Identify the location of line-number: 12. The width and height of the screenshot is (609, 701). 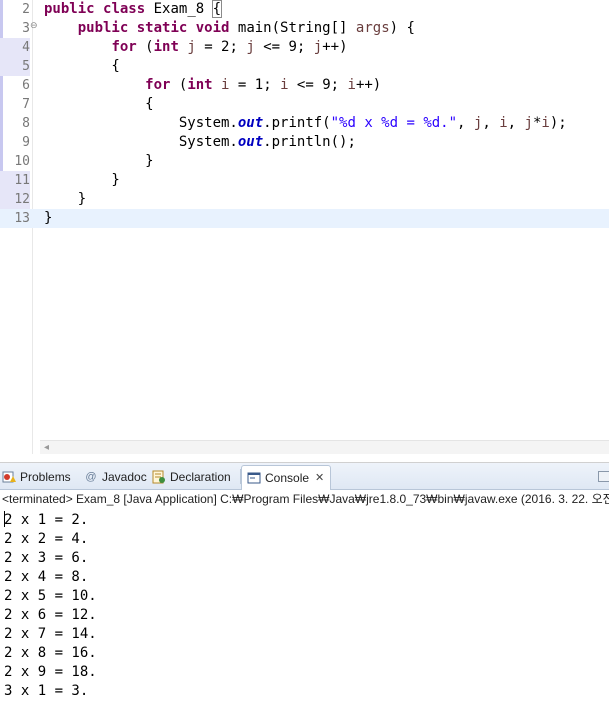
(15, 199).